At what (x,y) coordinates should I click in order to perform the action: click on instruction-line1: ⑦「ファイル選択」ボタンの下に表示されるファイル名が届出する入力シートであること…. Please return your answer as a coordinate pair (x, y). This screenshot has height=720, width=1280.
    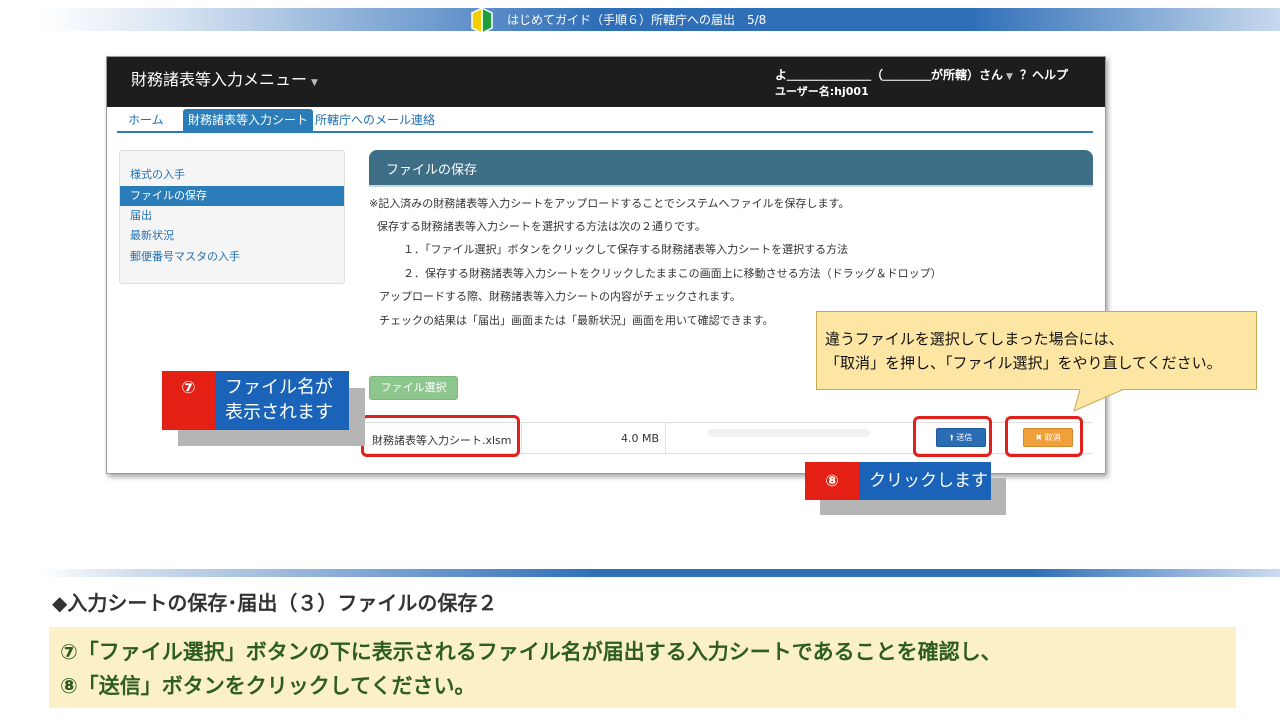
    Looking at the image, I should click on (531, 652).